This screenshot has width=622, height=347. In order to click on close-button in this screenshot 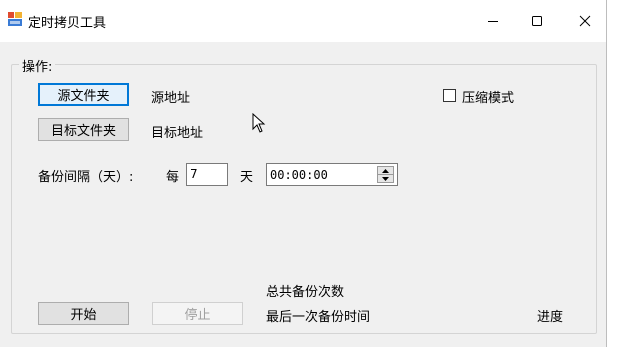, I will do `click(585, 21)`.